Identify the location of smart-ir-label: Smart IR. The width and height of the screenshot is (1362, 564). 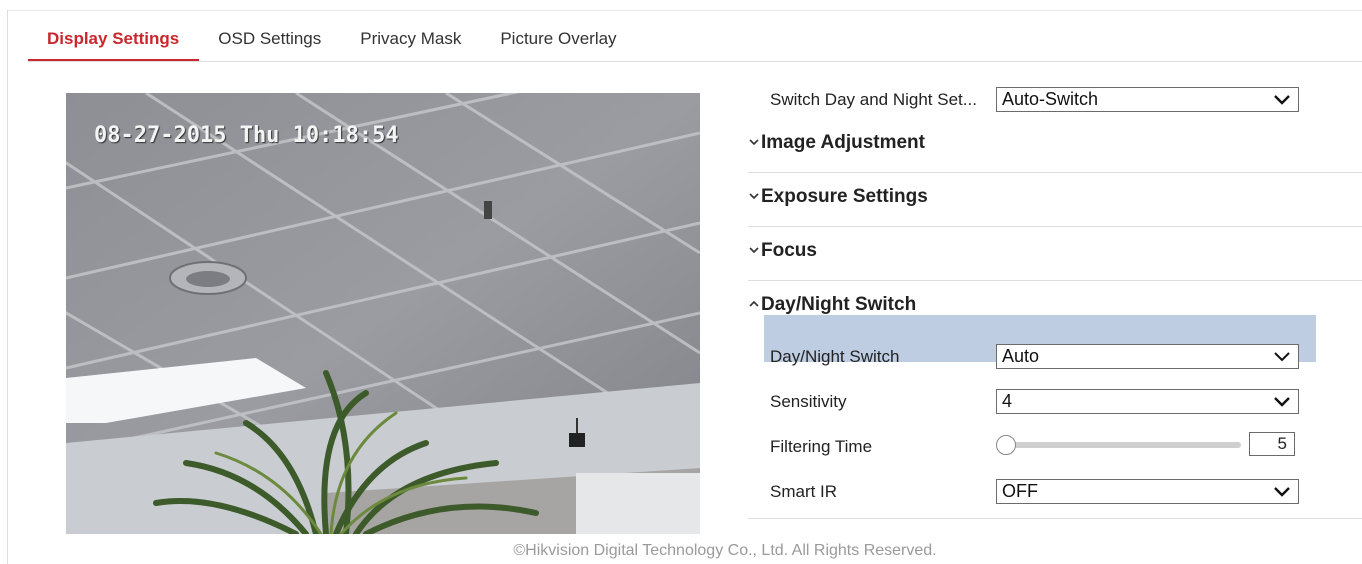
(804, 491).